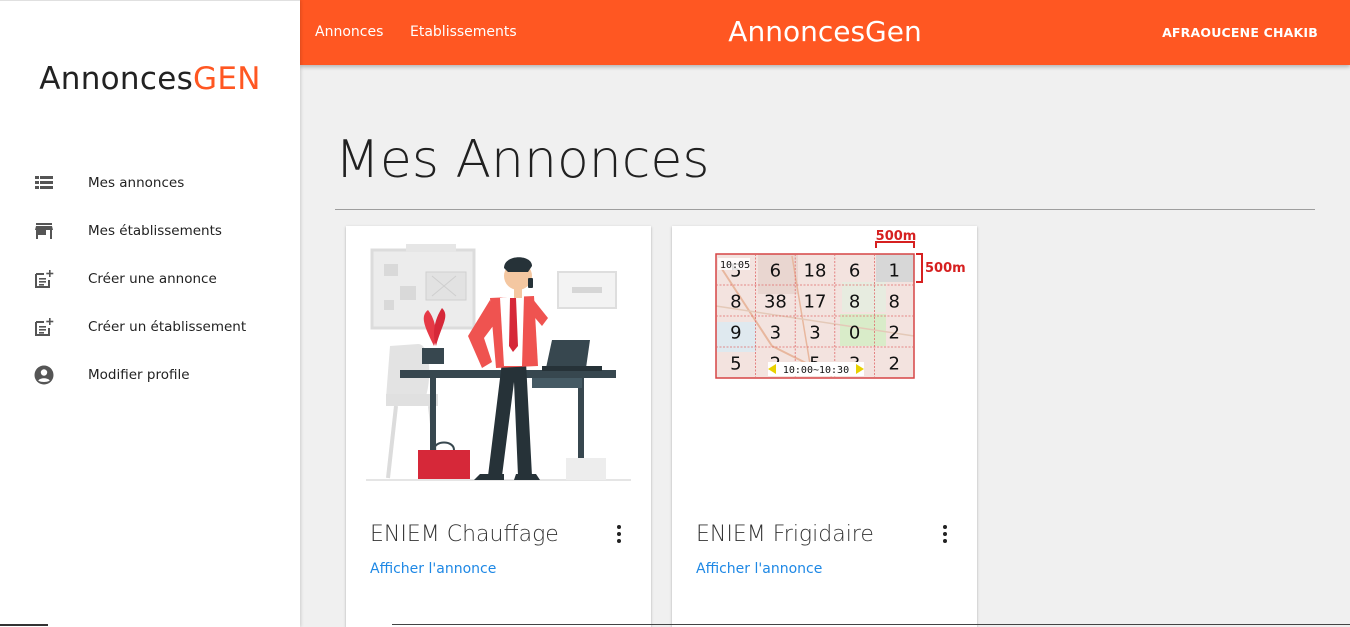 The height and width of the screenshot is (627, 1350). I want to click on map-time-top: 10:05, so click(735, 265).